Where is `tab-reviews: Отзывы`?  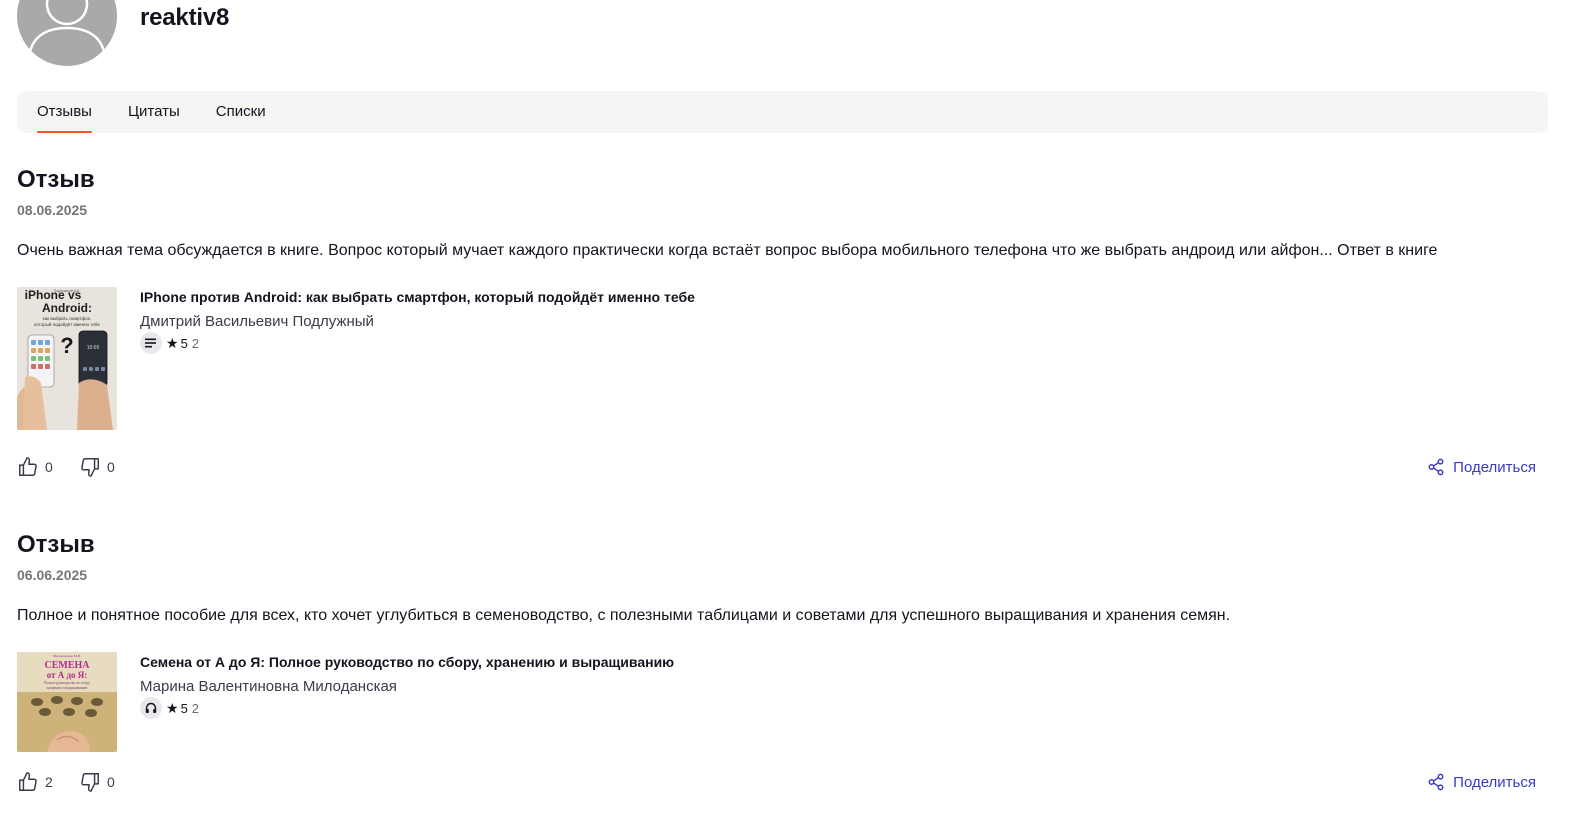
tab-reviews: Отзывы is located at coordinates (64, 112).